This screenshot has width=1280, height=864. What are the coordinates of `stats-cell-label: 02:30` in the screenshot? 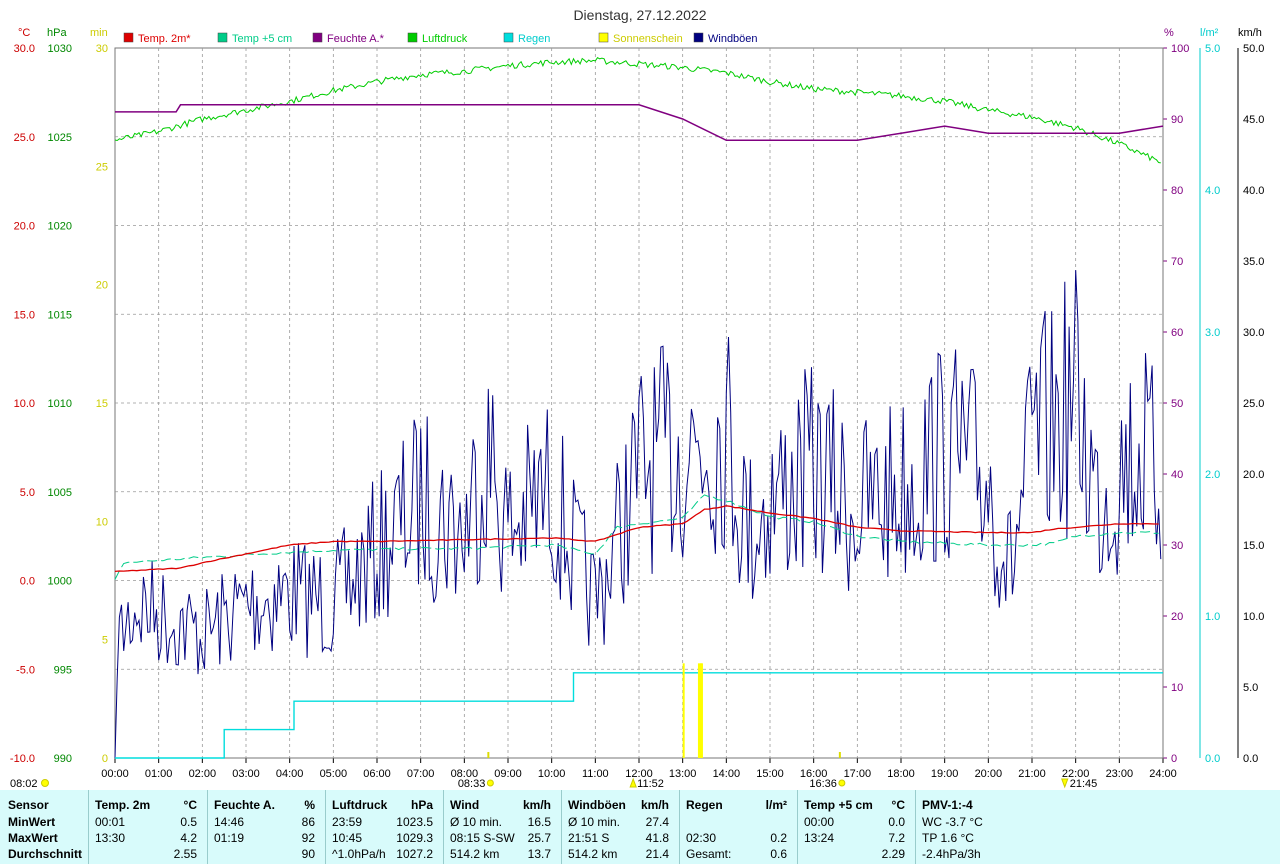 It's located at (701, 838).